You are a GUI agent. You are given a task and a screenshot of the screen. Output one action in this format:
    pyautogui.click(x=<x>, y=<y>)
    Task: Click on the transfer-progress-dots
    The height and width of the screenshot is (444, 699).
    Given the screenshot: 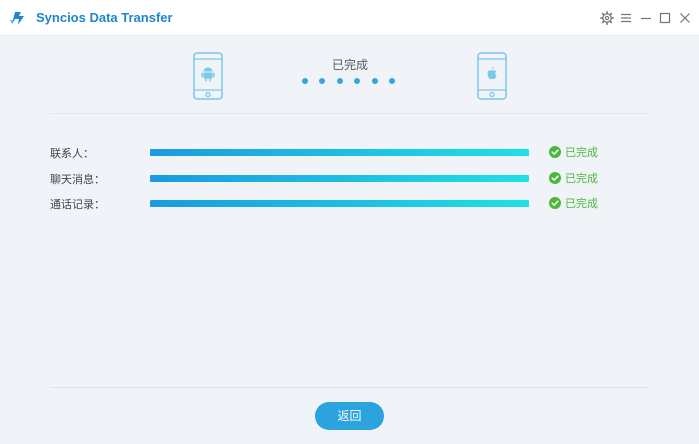 What is the action you would take?
    pyautogui.click(x=349, y=82)
    